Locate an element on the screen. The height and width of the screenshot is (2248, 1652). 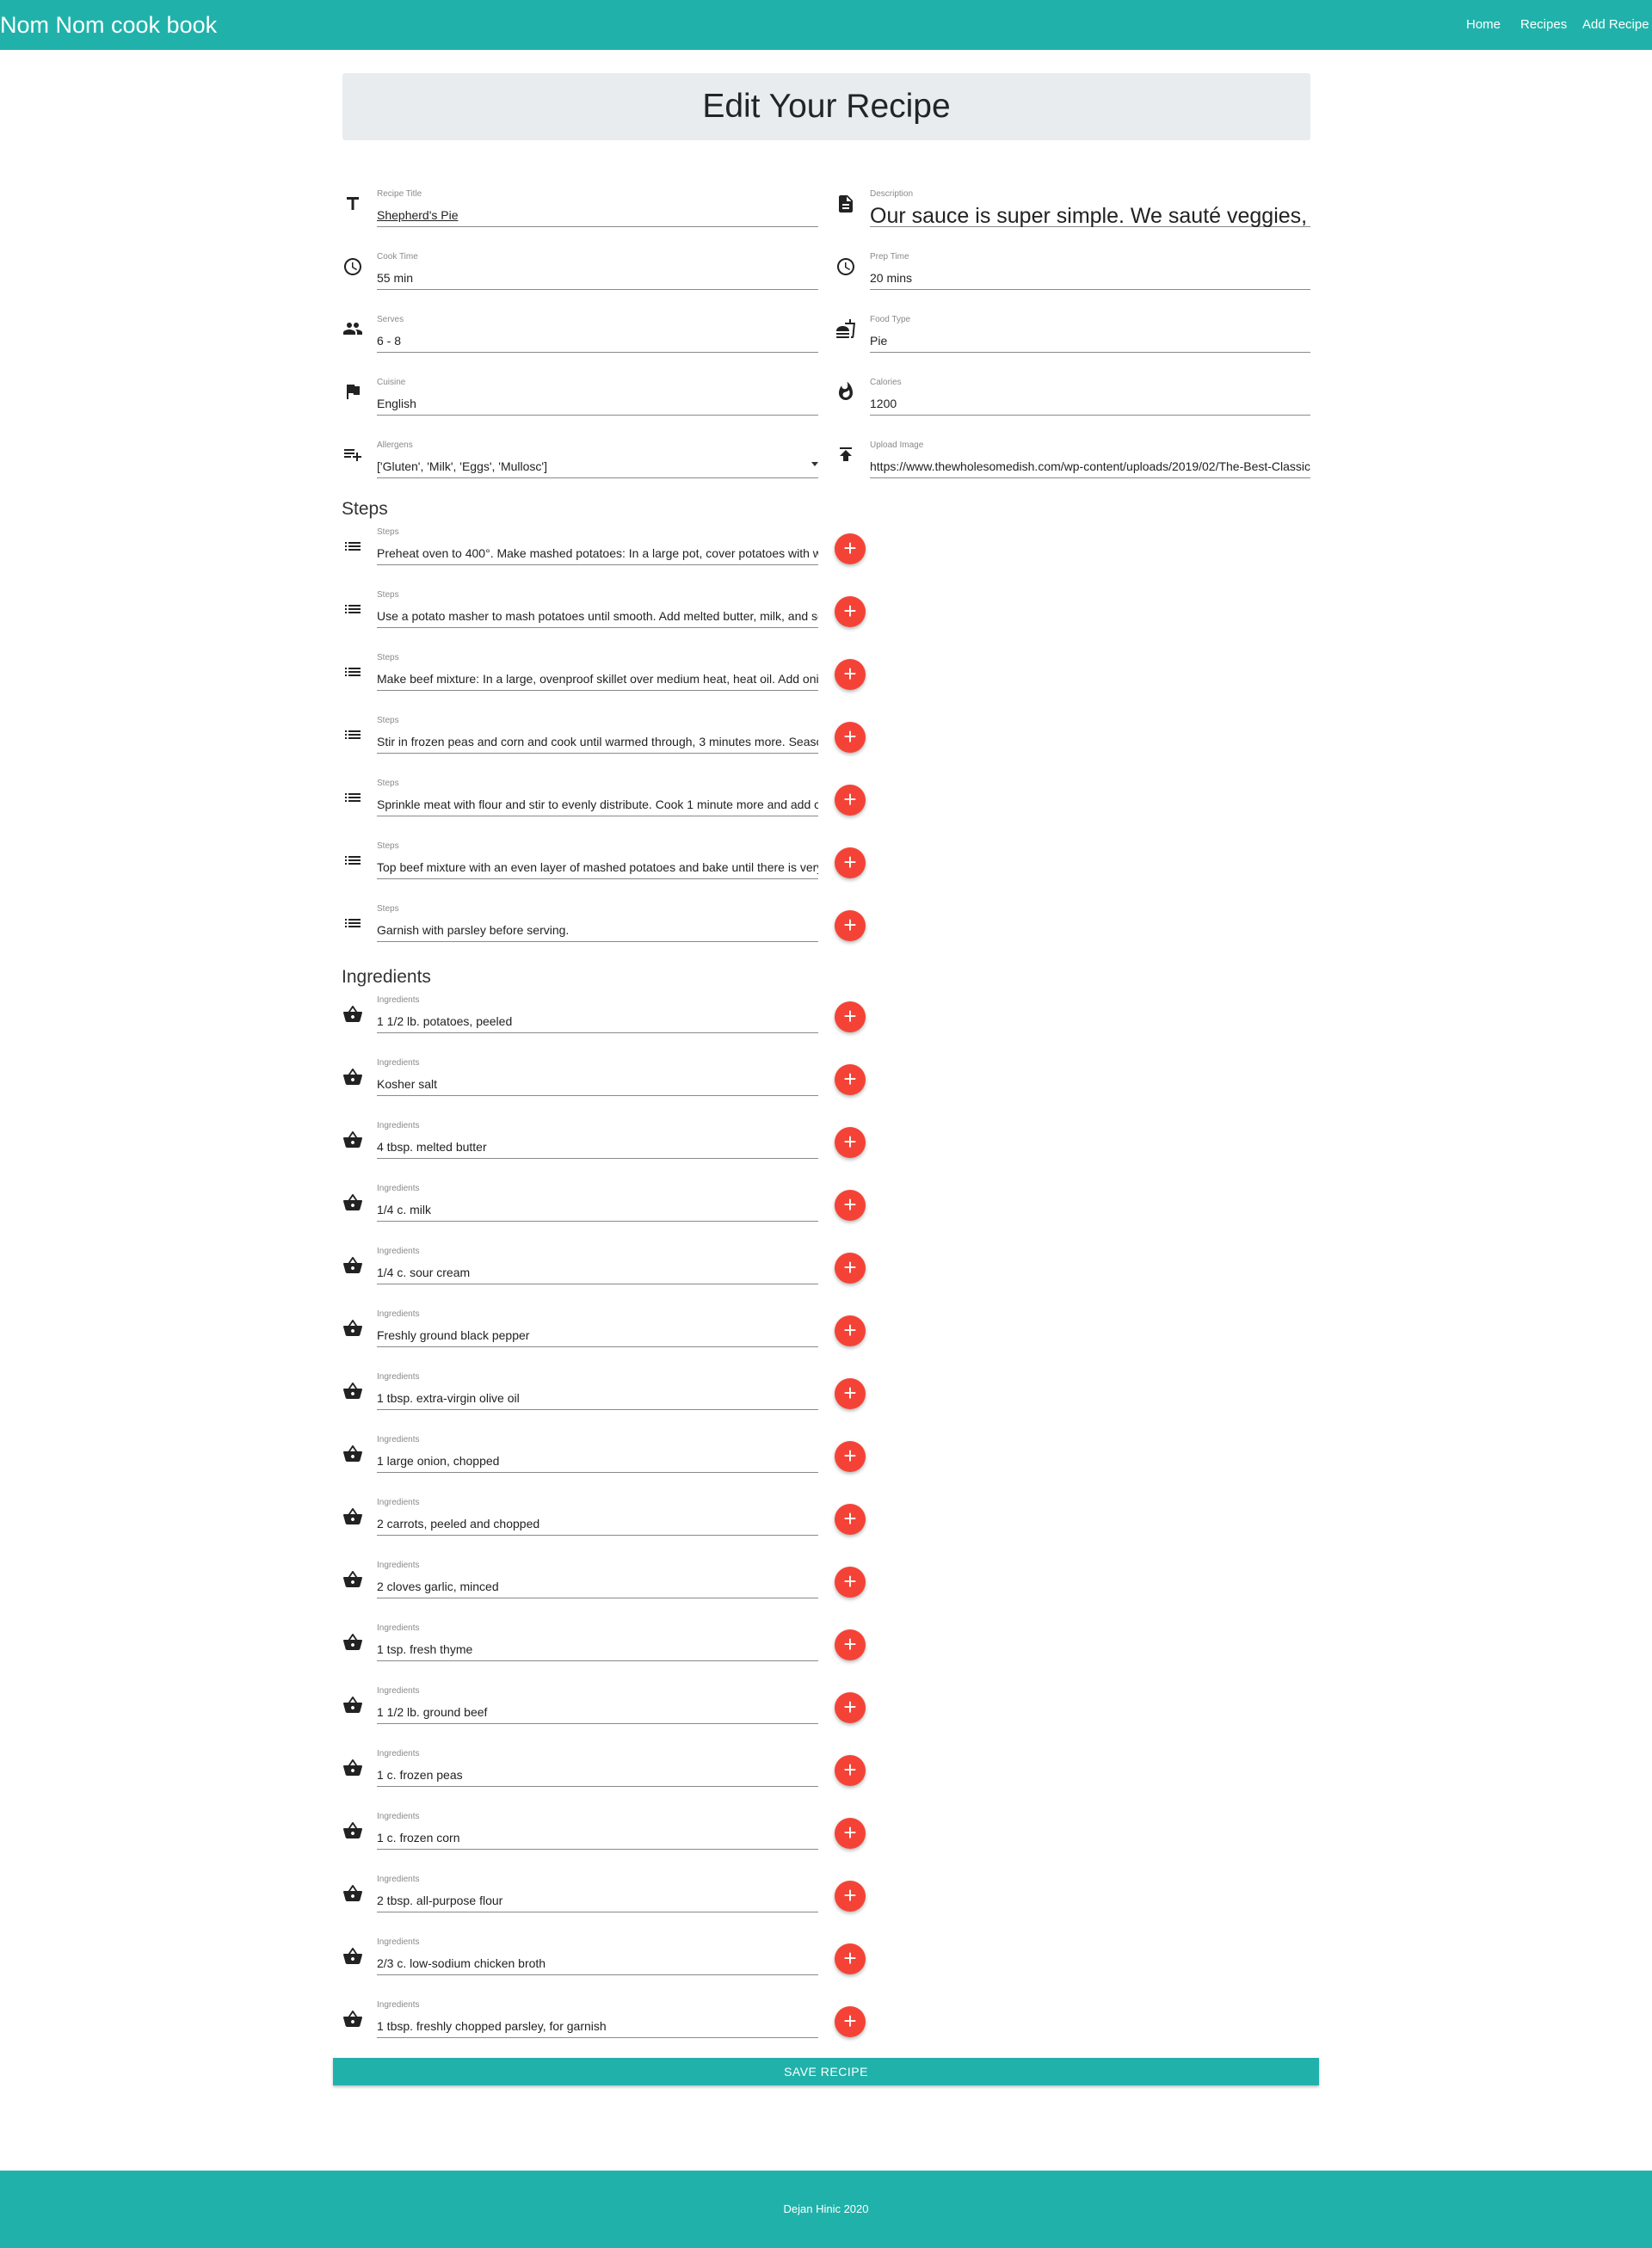
serves-value: 6 - 8 is located at coordinates (597, 340).